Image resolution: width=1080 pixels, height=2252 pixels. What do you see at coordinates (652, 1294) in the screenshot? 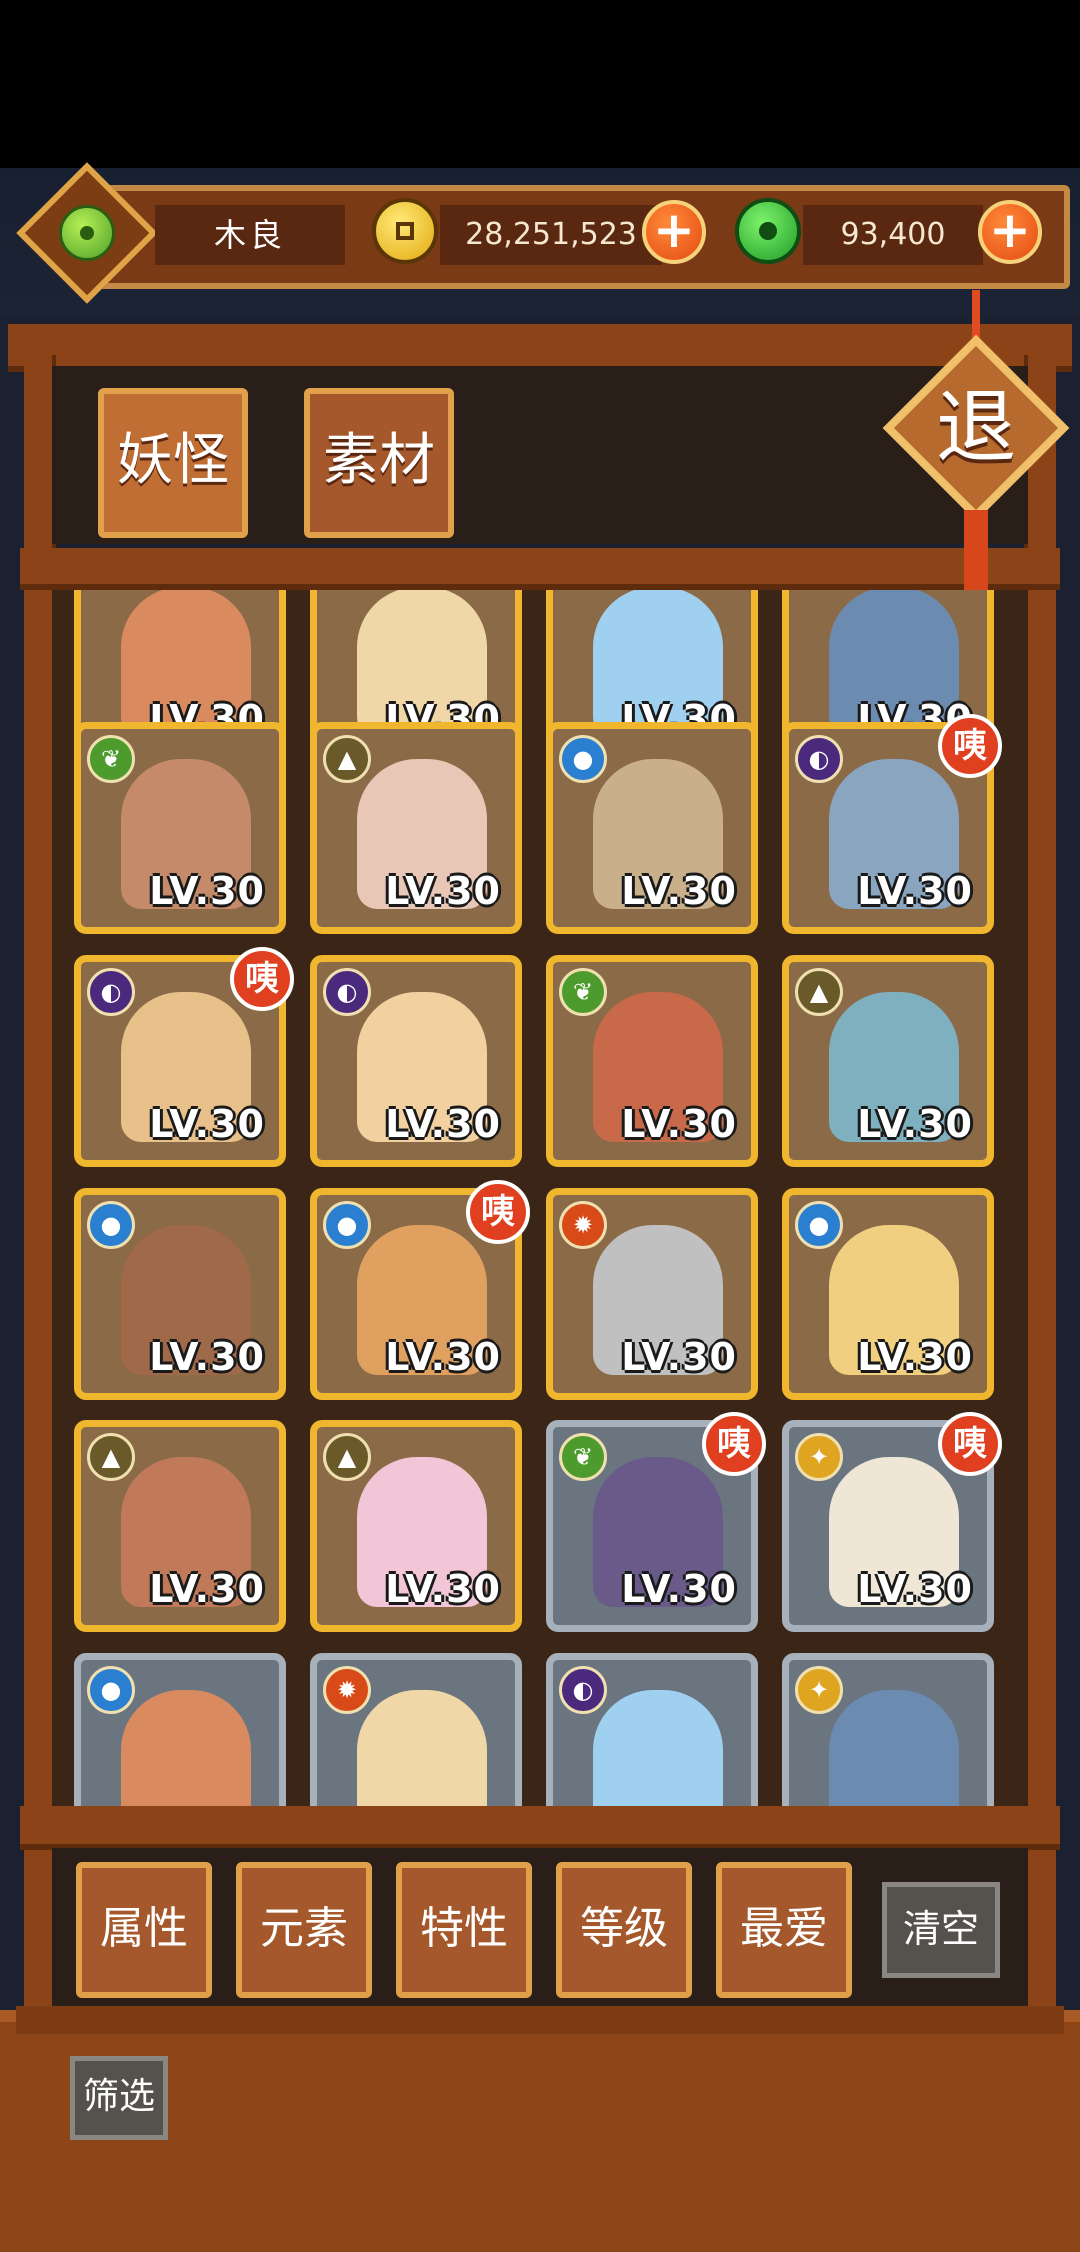
I see `monster-card: ✹ LV.30` at bounding box center [652, 1294].